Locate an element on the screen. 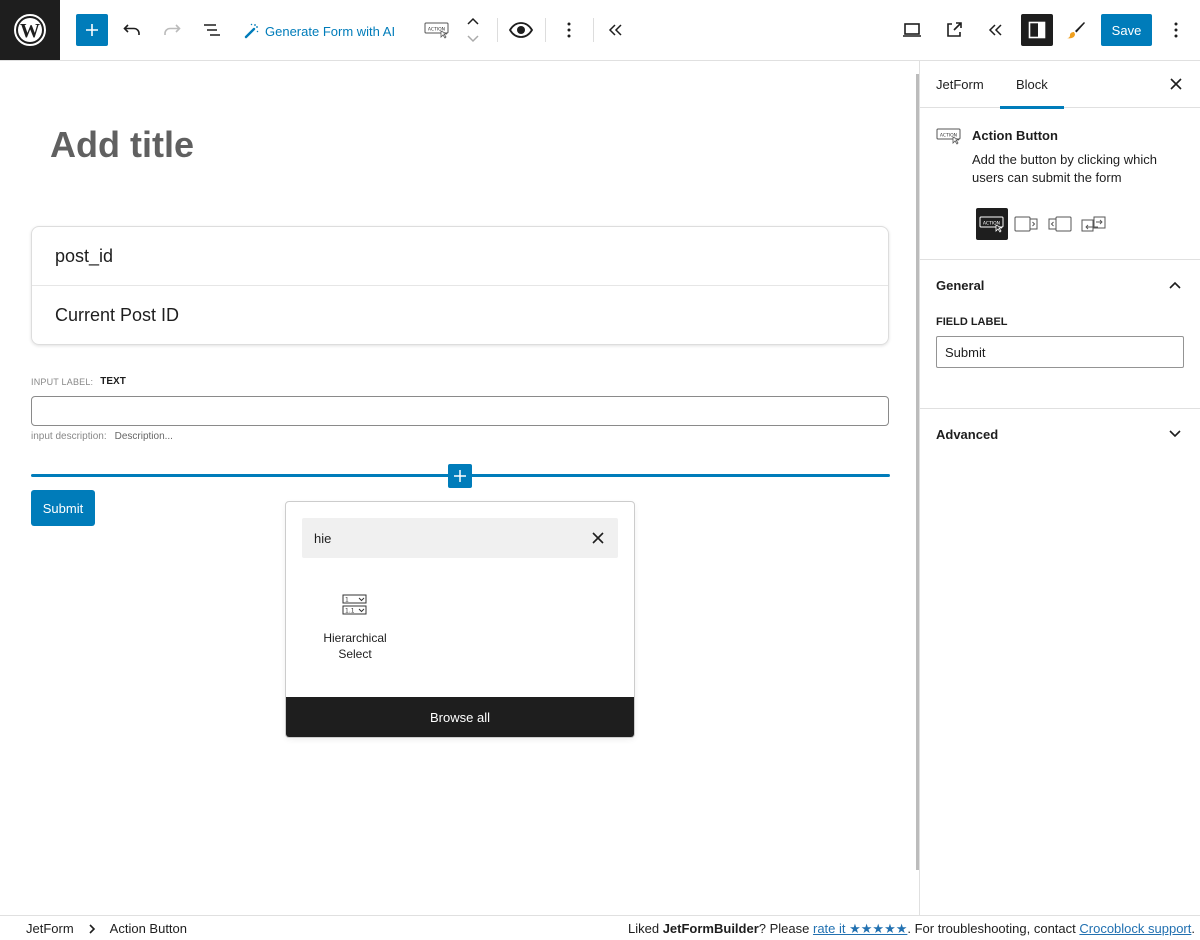 This screenshot has width=1200, height=940. brush-icon is located at coordinates (1076, 30).